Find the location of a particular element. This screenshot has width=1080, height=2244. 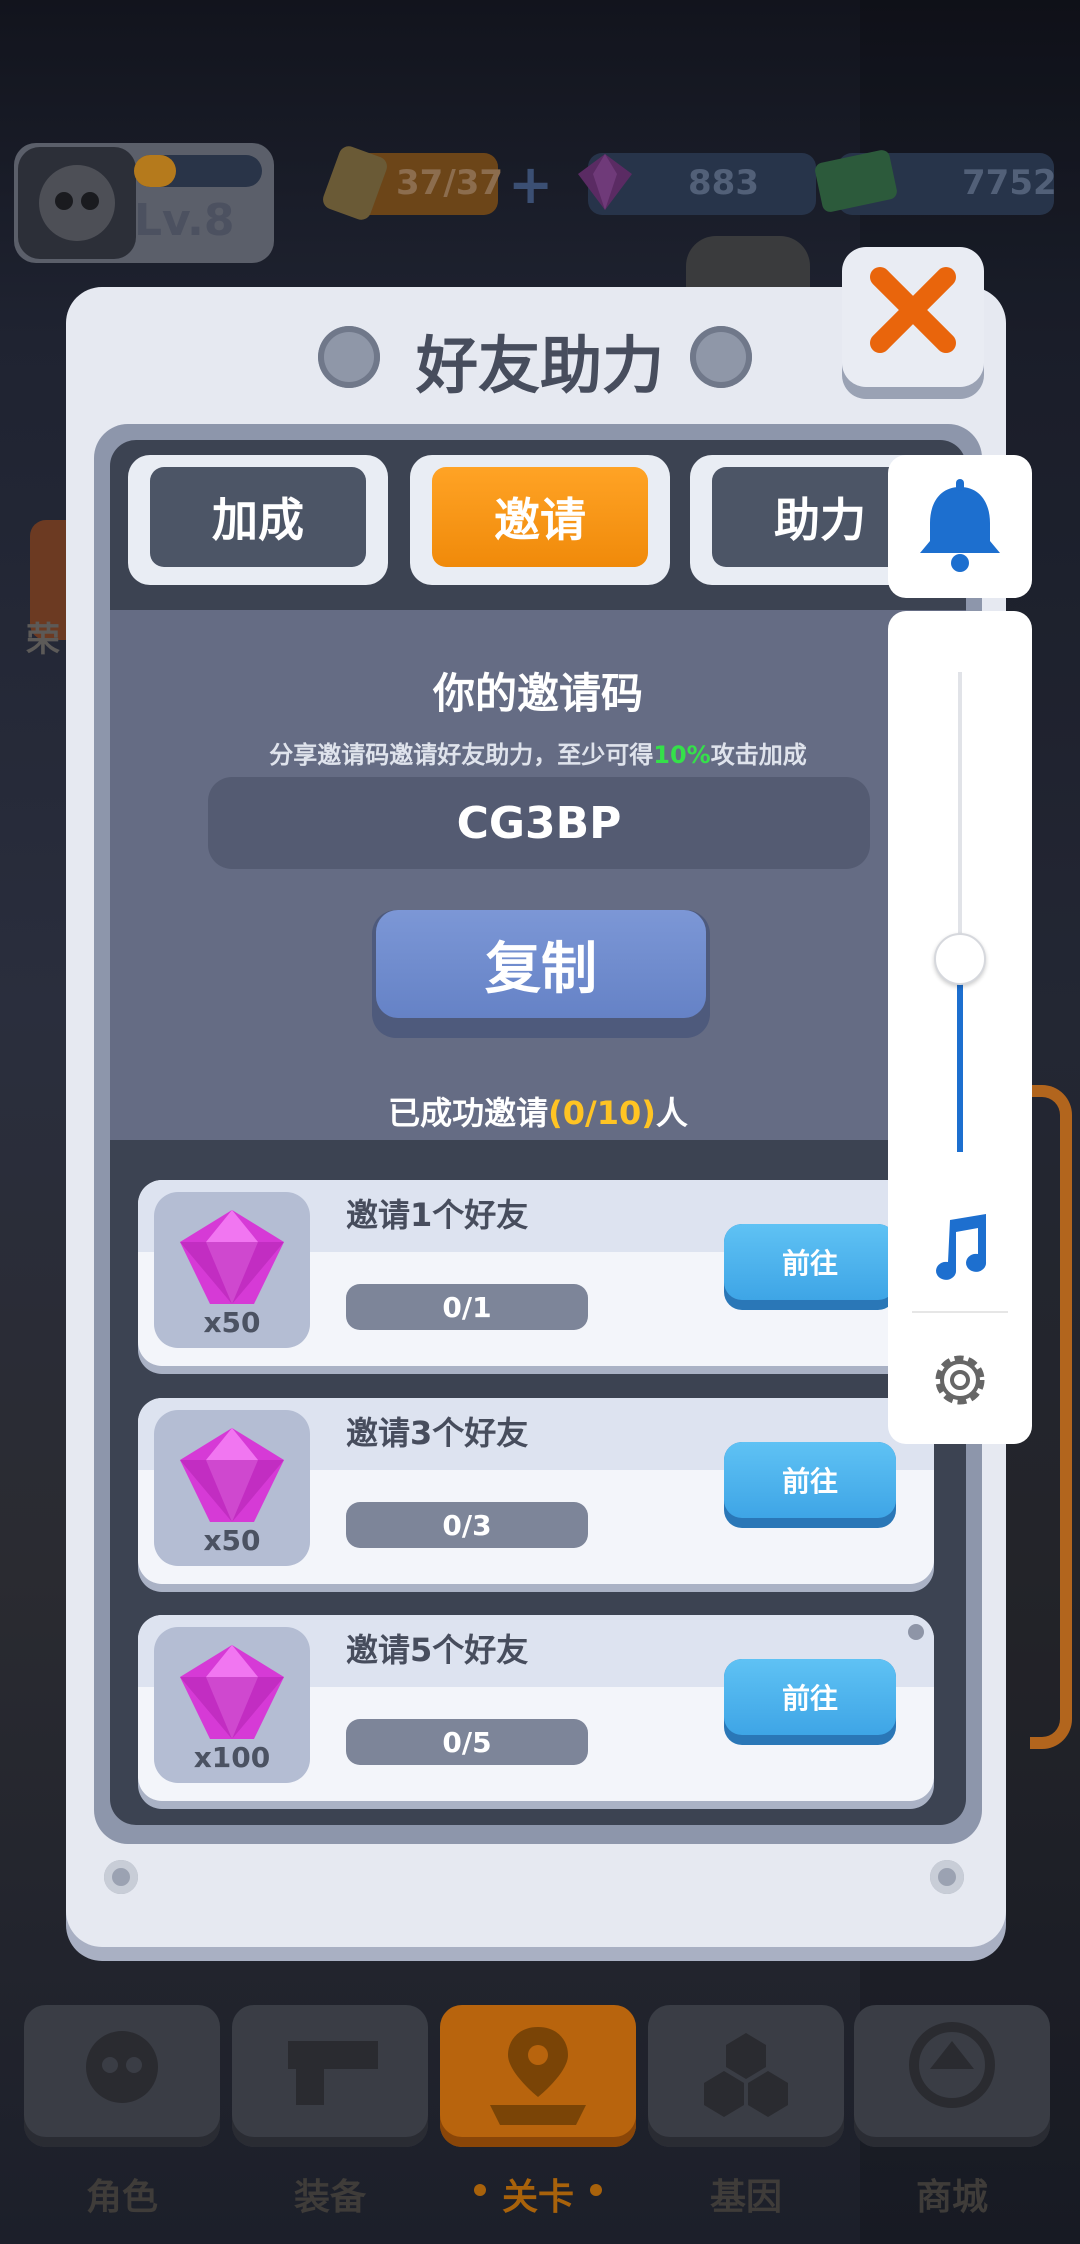

task-name: 邀请5个好友 is located at coordinates (437, 1650).